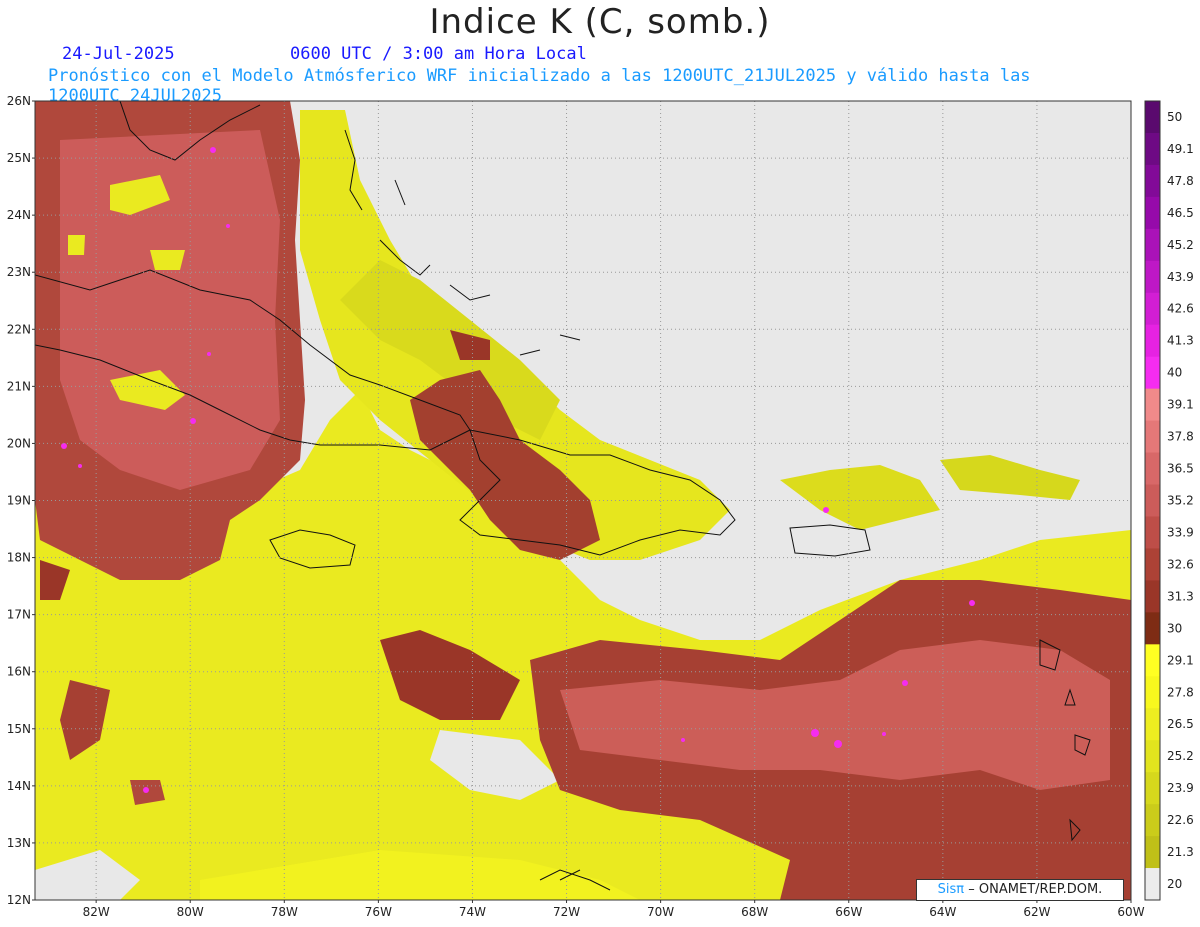  I want to click on colorbar-label: 46.5, so click(1180, 213).